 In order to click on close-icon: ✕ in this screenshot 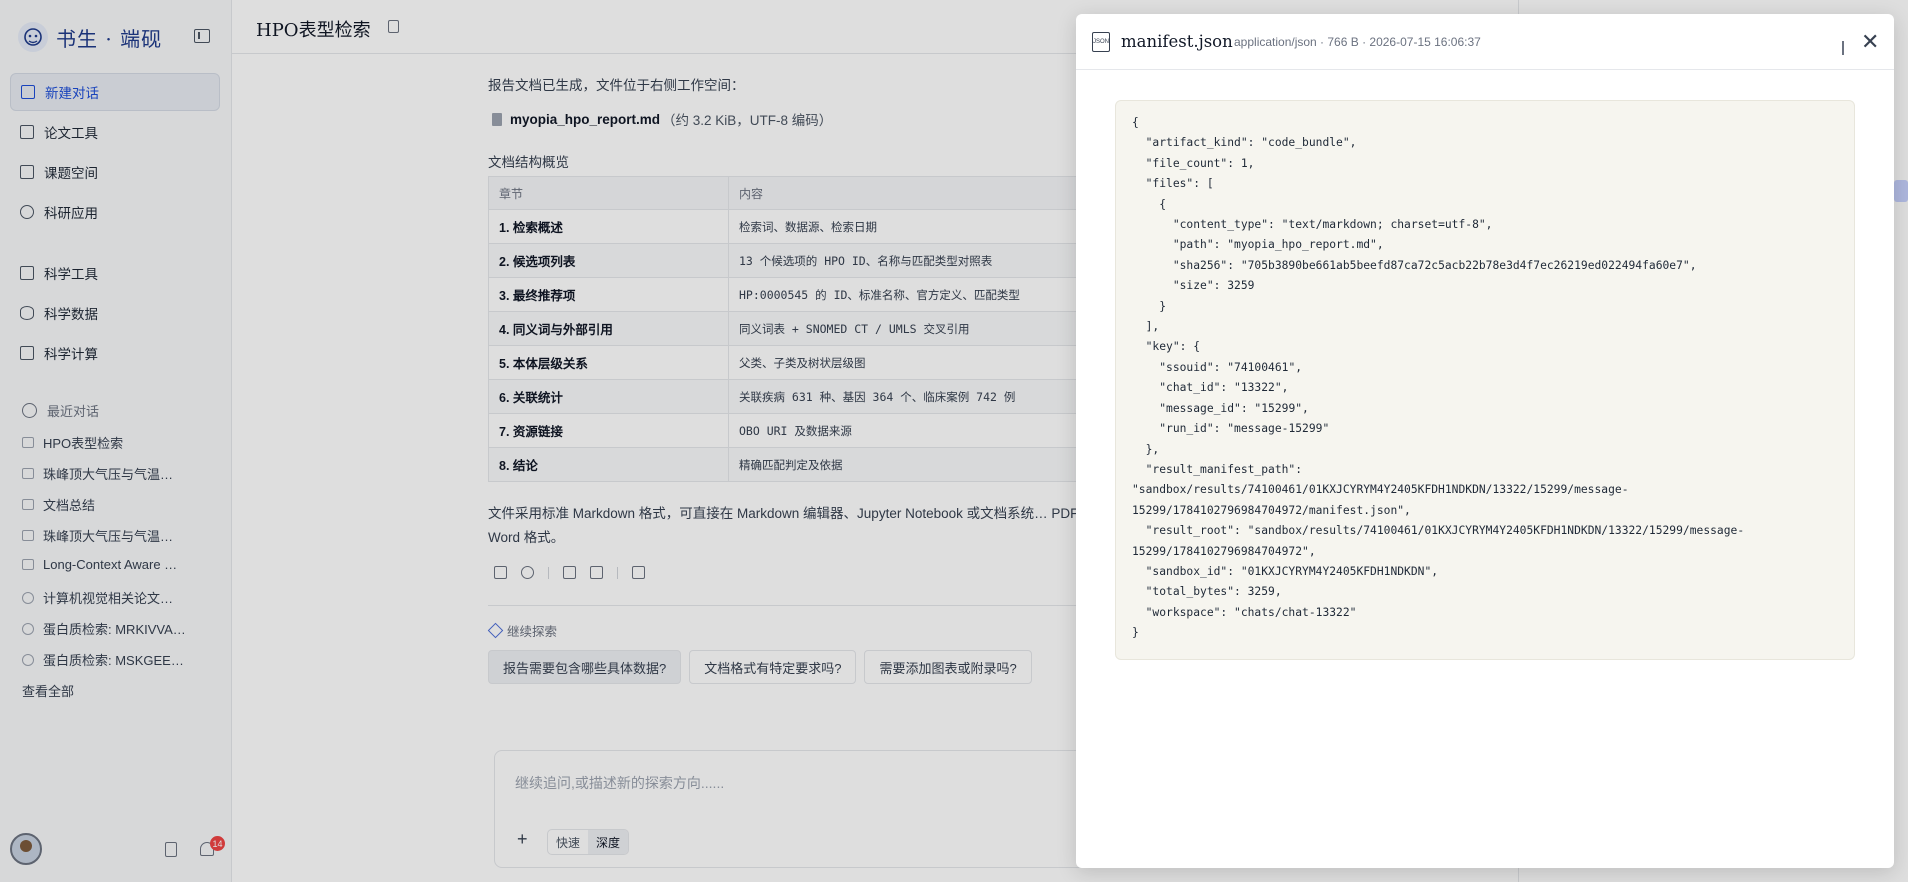, I will do `click(1870, 42)`.